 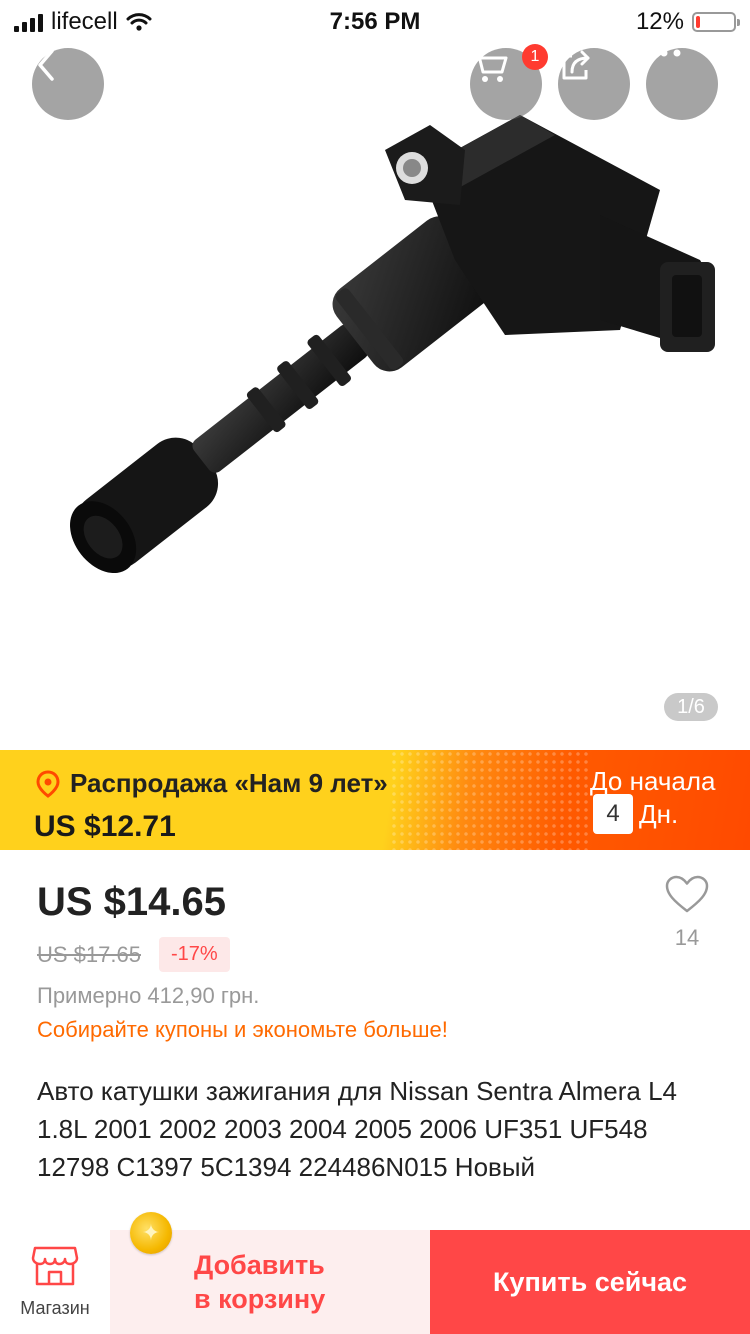 What do you see at coordinates (691, 707) in the screenshot?
I see `image-counter: 1/6` at bounding box center [691, 707].